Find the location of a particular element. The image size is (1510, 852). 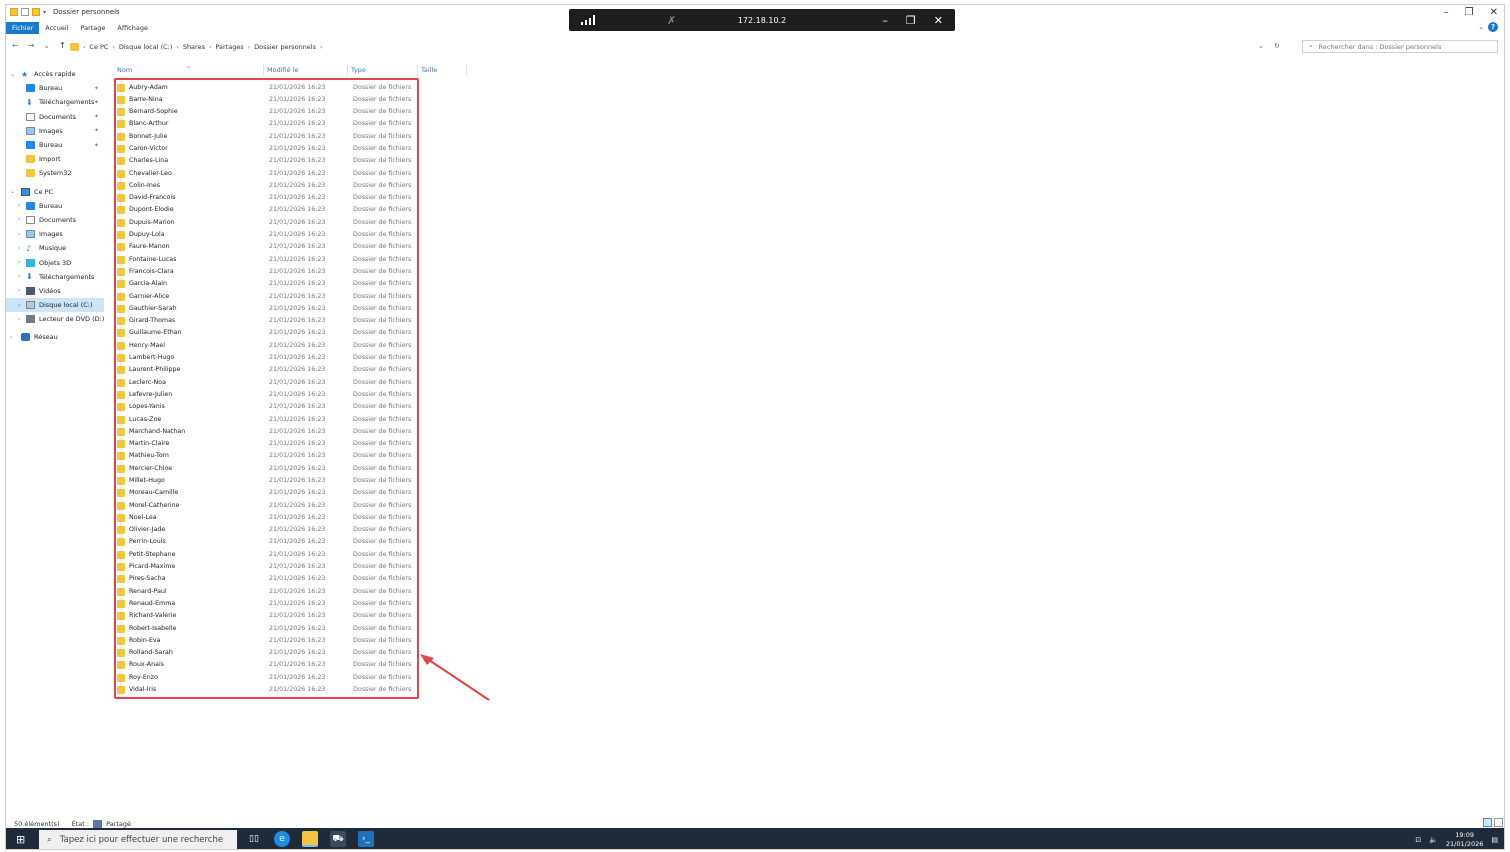

task-view-icon: ▯▯ is located at coordinates (254, 839).